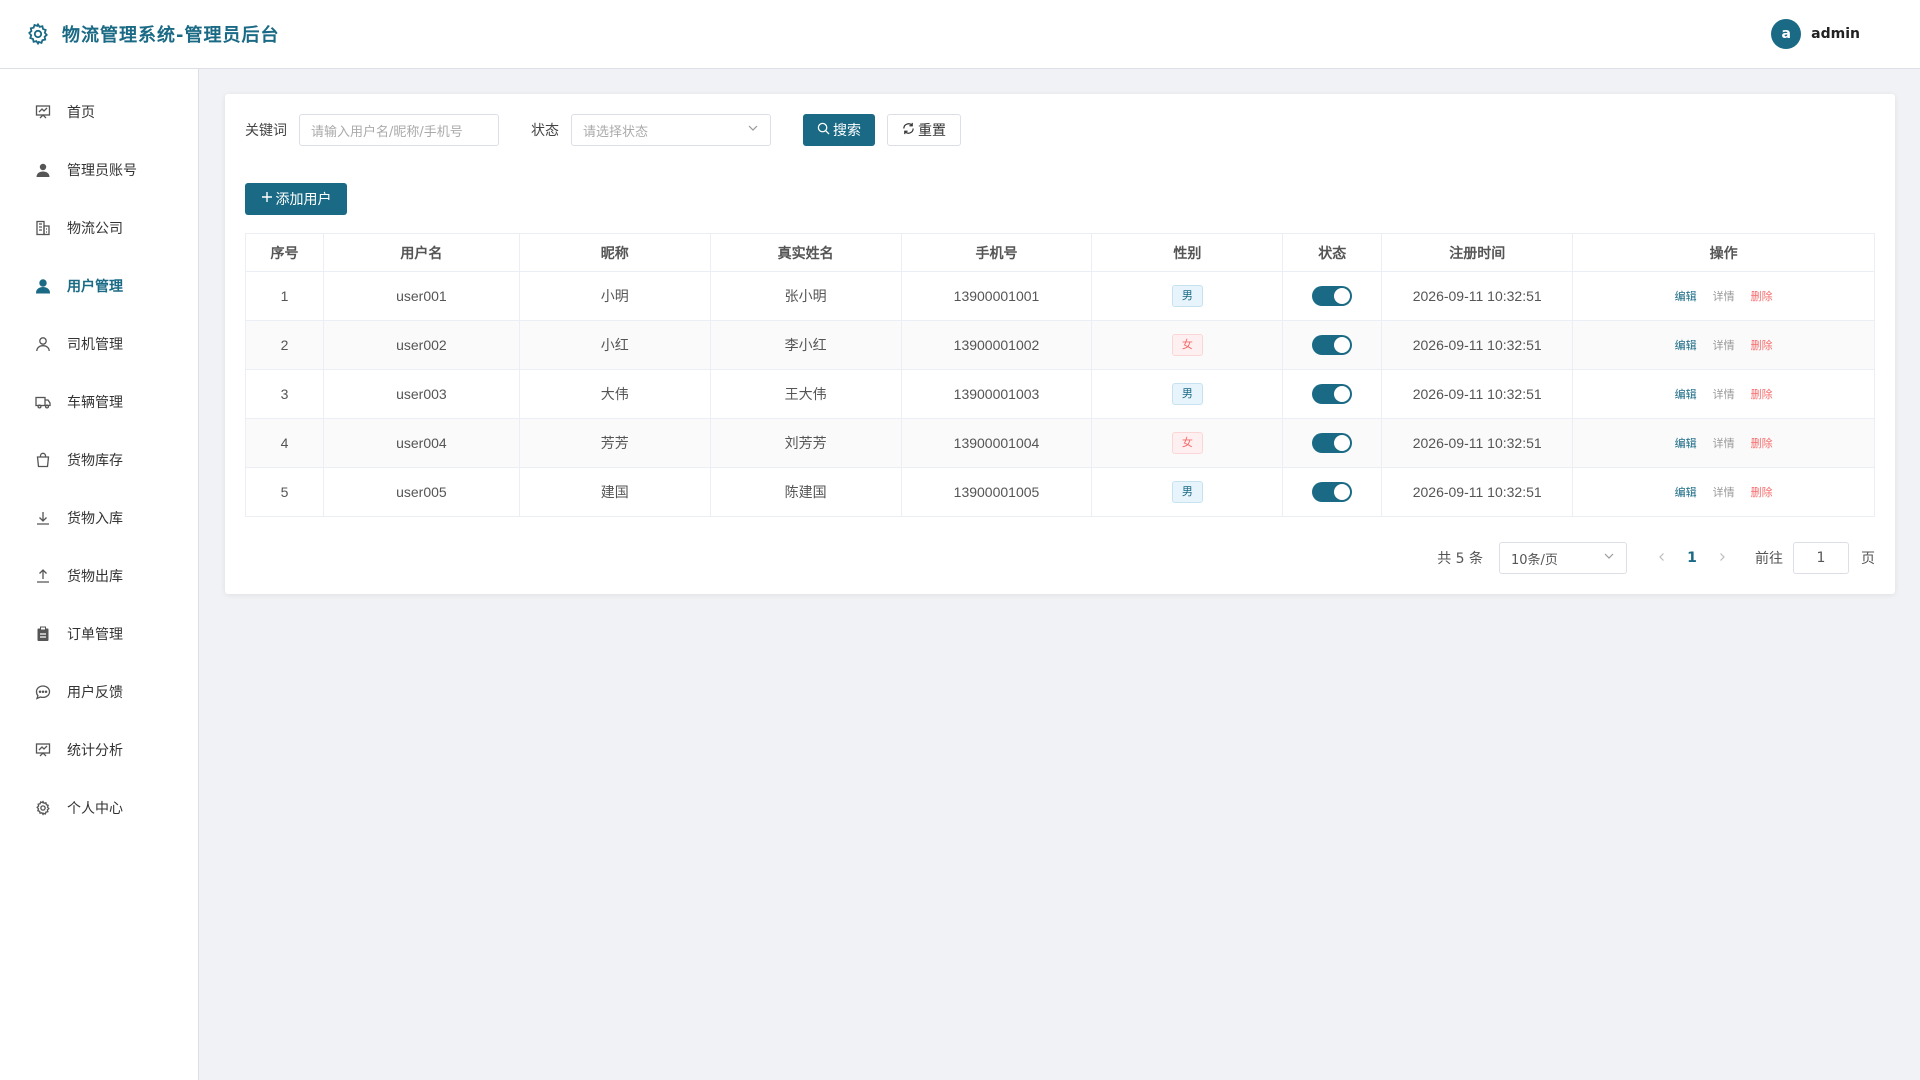 This screenshot has width=1920, height=1080. Describe the element at coordinates (43, 750) in the screenshot. I see `chart-icon` at that location.